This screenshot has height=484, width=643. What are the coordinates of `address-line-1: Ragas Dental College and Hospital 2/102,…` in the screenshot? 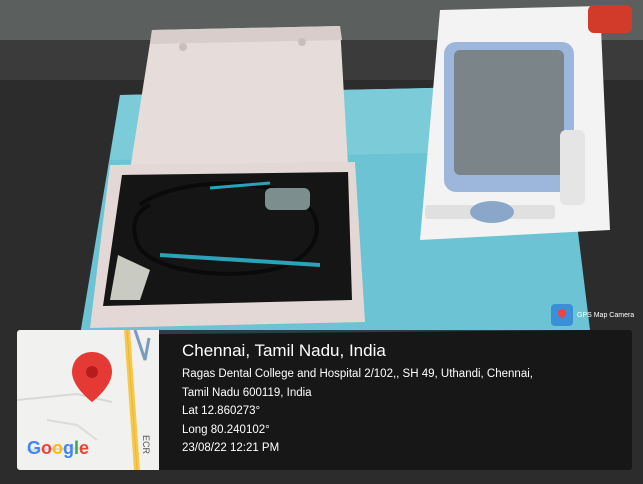 It's located at (357, 374).